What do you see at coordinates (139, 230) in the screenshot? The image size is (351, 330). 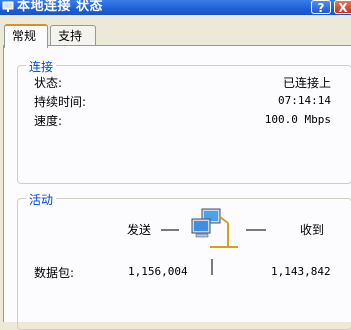 I see `sent-label: 发送` at bounding box center [139, 230].